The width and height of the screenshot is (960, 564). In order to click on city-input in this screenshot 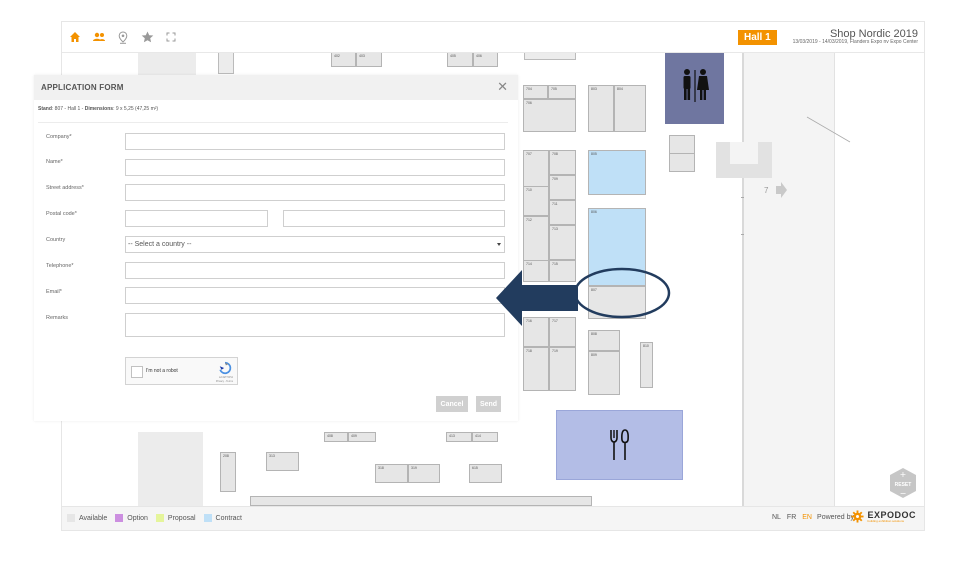, I will do `click(394, 218)`.